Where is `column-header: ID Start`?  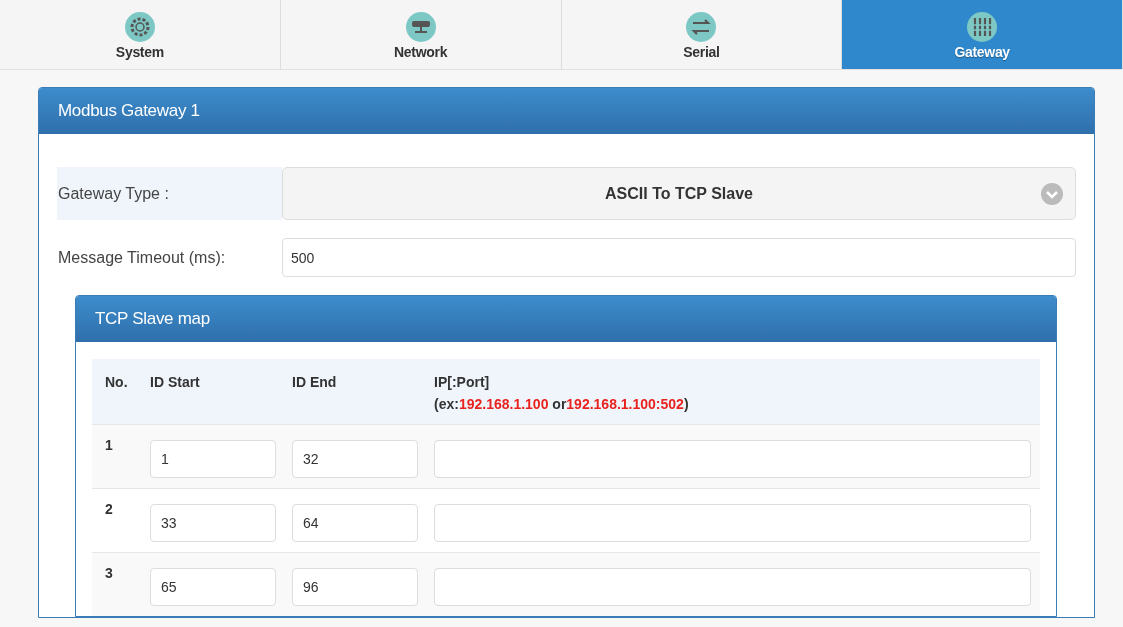 column-header: ID Start is located at coordinates (175, 382).